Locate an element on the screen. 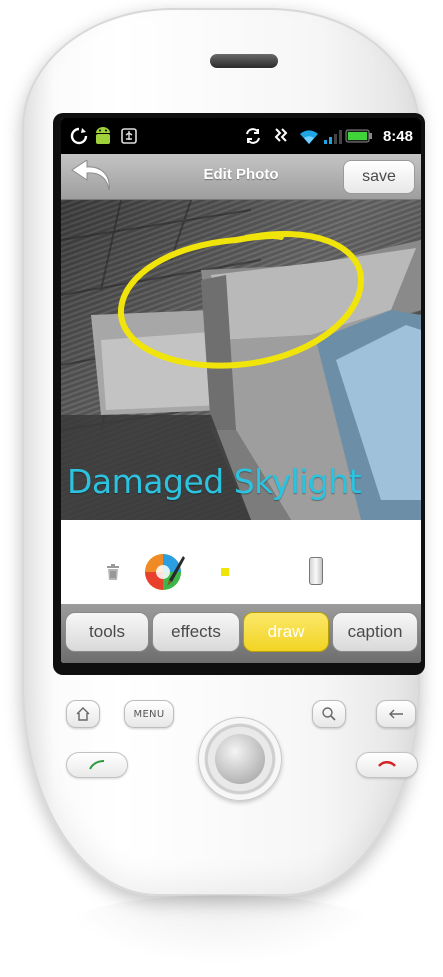  home-button is located at coordinates (83, 714).